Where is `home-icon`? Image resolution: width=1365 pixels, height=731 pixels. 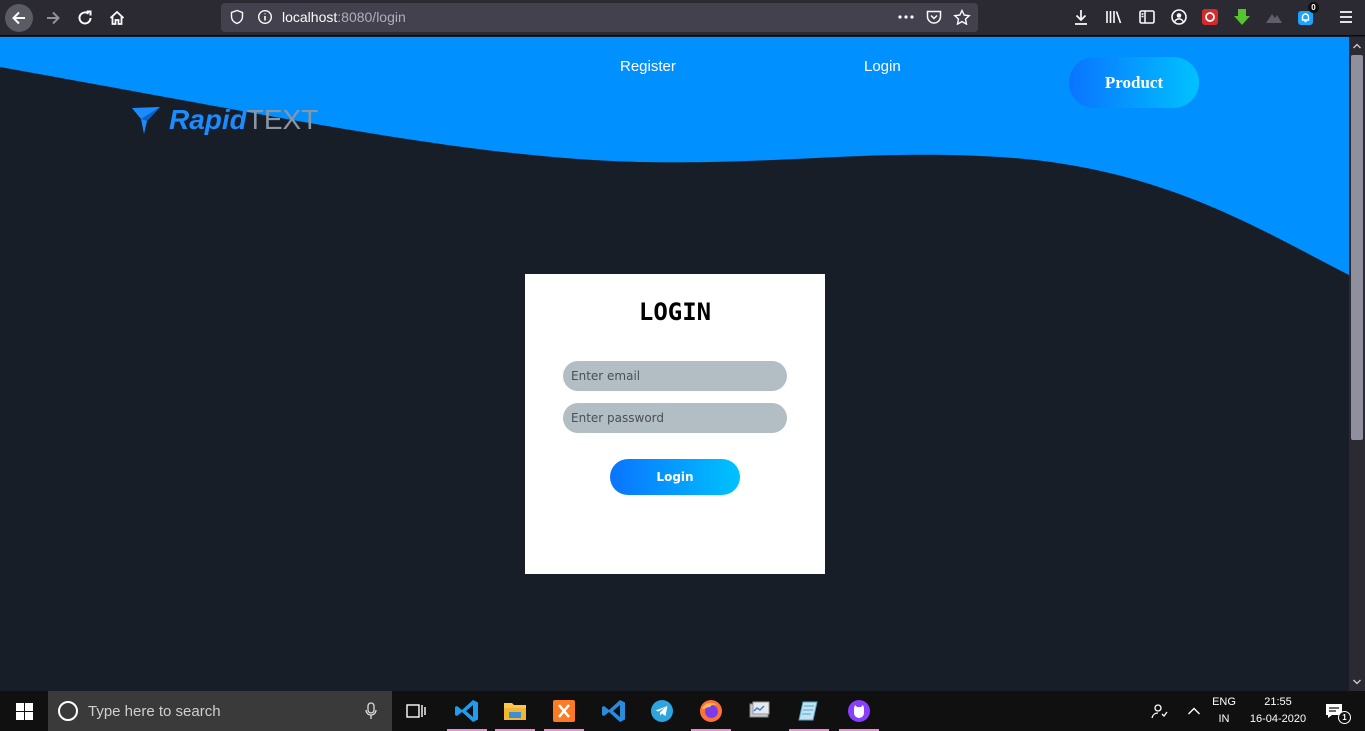
home-icon is located at coordinates (117, 17).